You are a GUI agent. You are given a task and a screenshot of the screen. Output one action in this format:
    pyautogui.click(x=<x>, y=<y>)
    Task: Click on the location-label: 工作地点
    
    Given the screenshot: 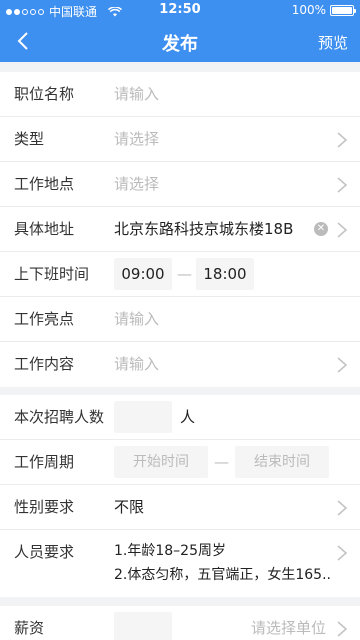 What is the action you would take?
    pyautogui.click(x=44, y=184)
    